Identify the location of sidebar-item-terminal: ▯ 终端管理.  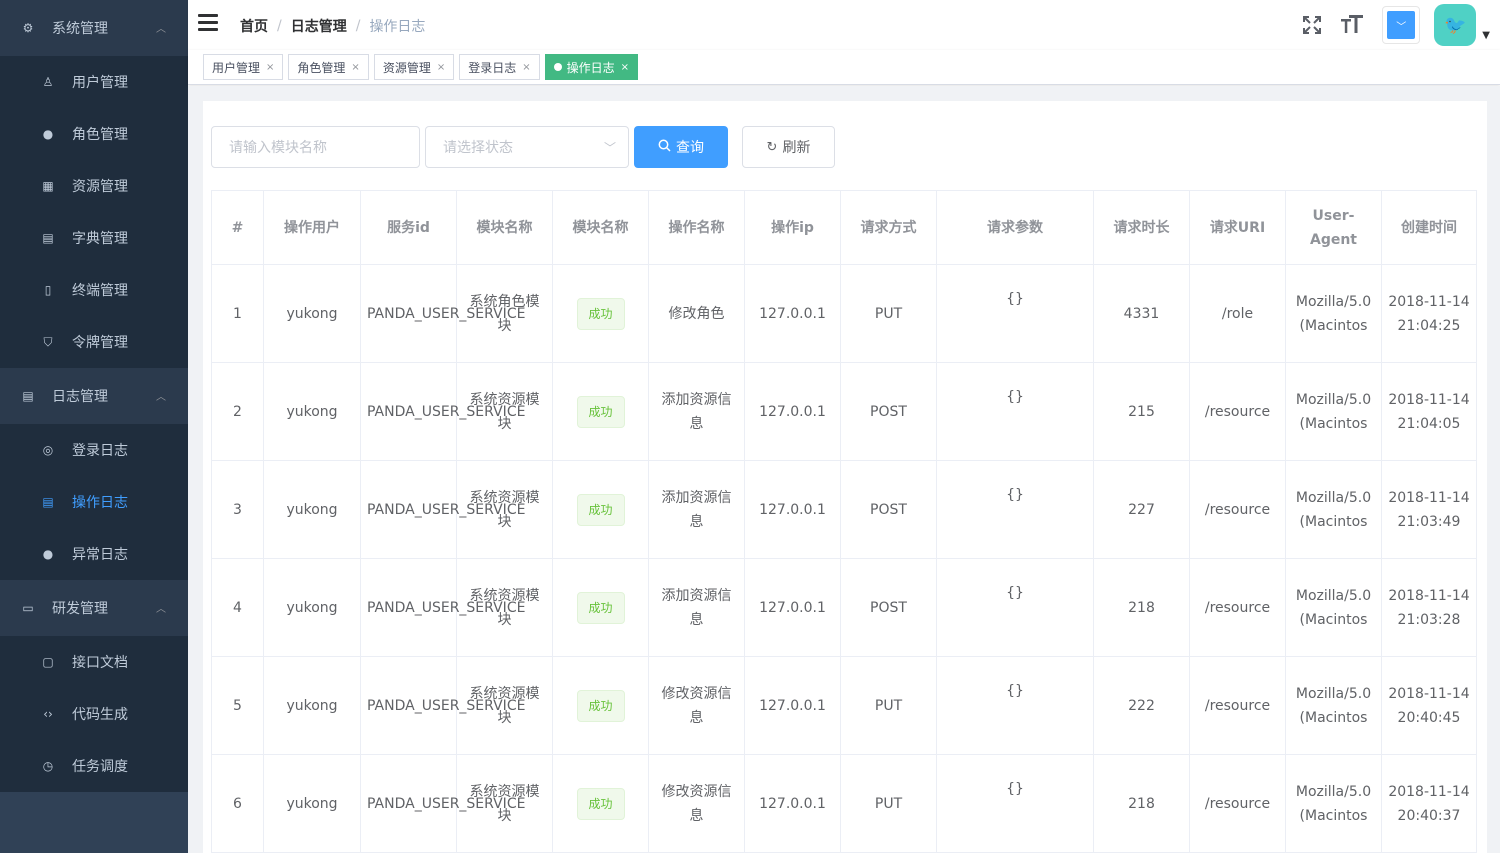
(94, 290).